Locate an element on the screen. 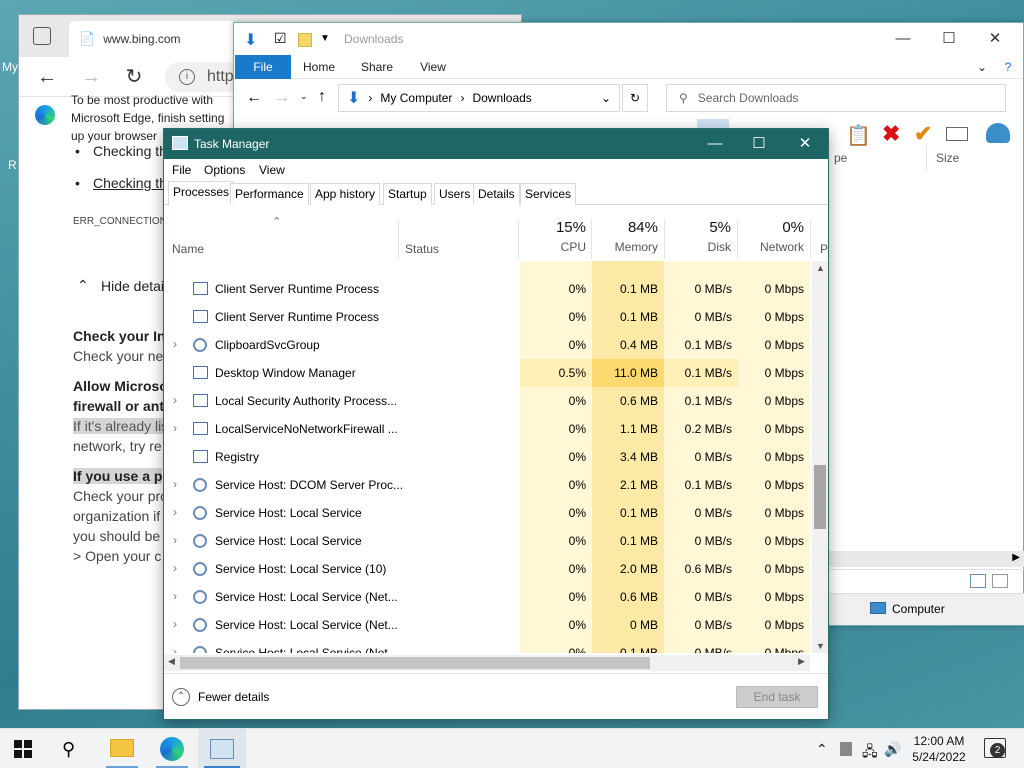  tab-home: Home is located at coordinates (319, 67).